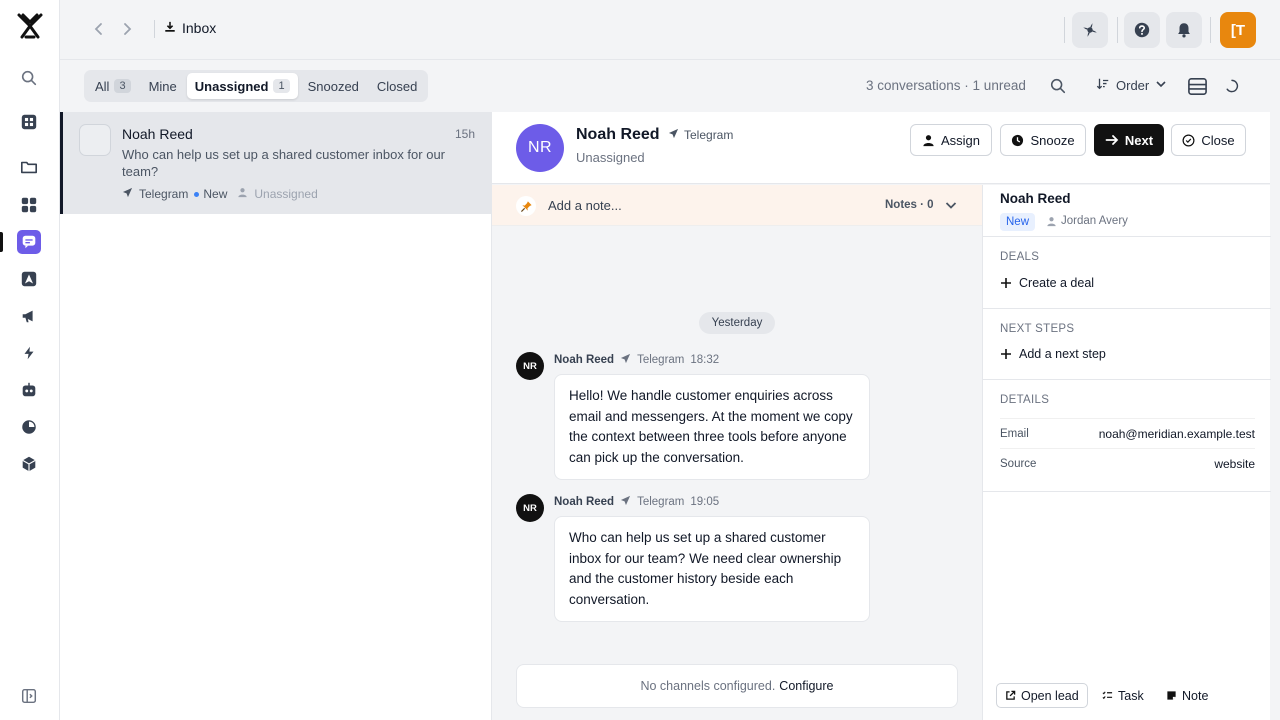 This screenshot has width=1280, height=720. Describe the element at coordinates (636, 502) in the screenshot. I see `message-header: Noah Reed Telegram 19:05` at that location.